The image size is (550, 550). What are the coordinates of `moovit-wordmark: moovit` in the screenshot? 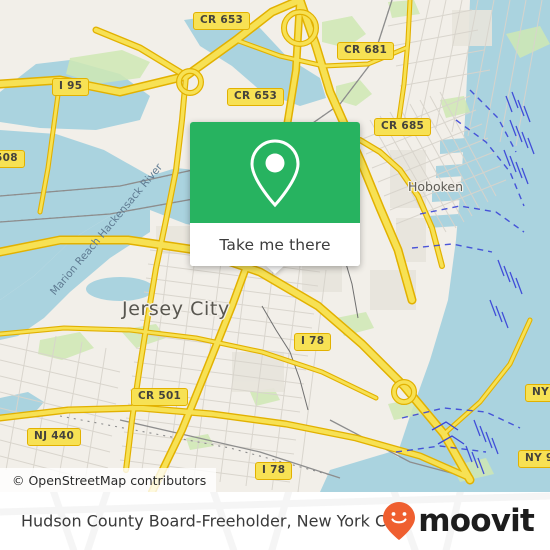 It's located at (476, 520).